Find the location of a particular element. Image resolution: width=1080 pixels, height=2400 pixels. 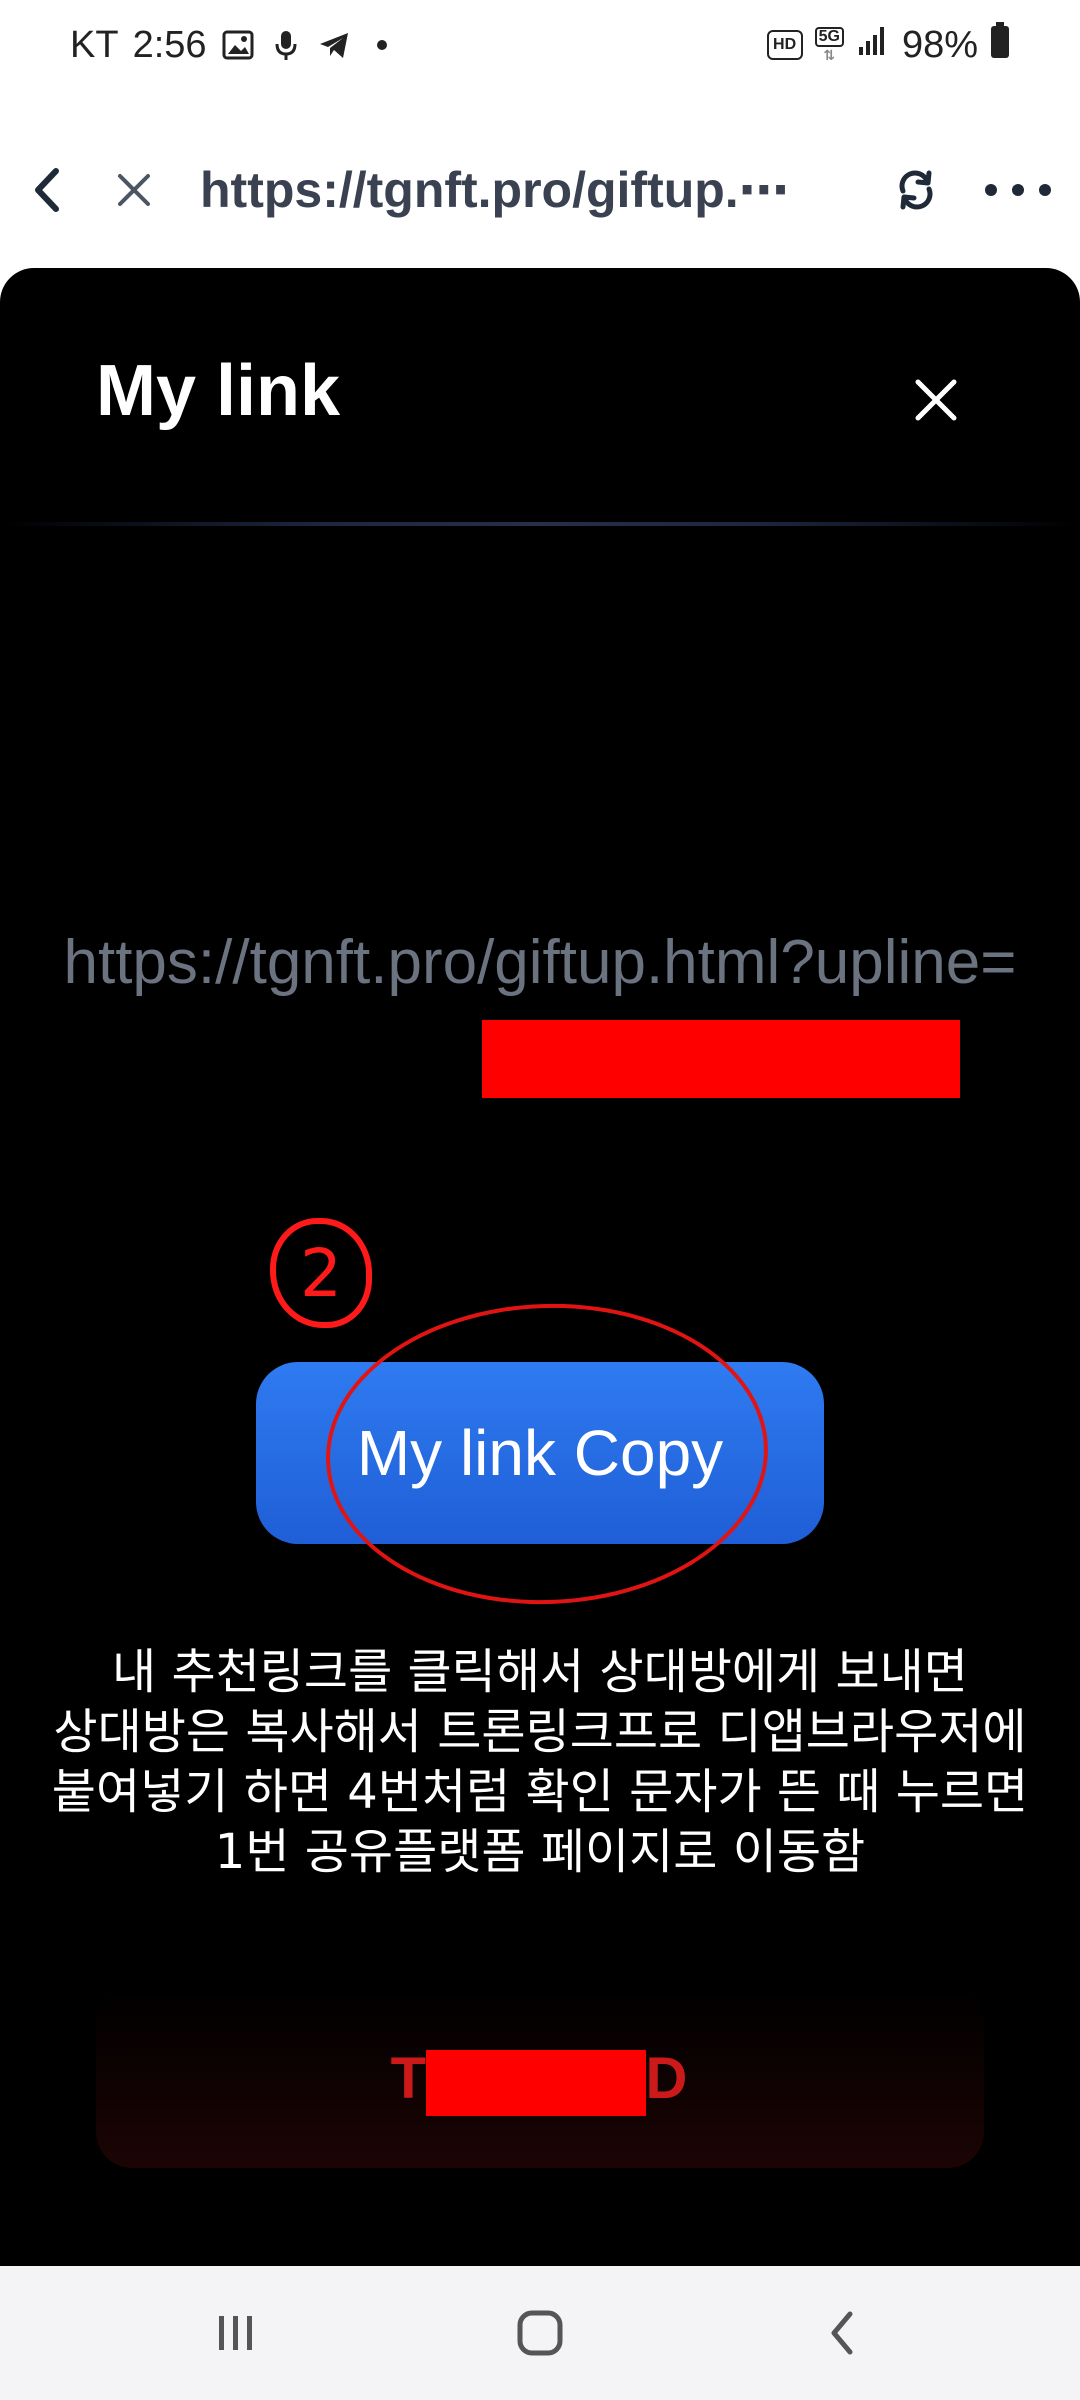

recent-apps-button is located at coordinates (236, 2333).